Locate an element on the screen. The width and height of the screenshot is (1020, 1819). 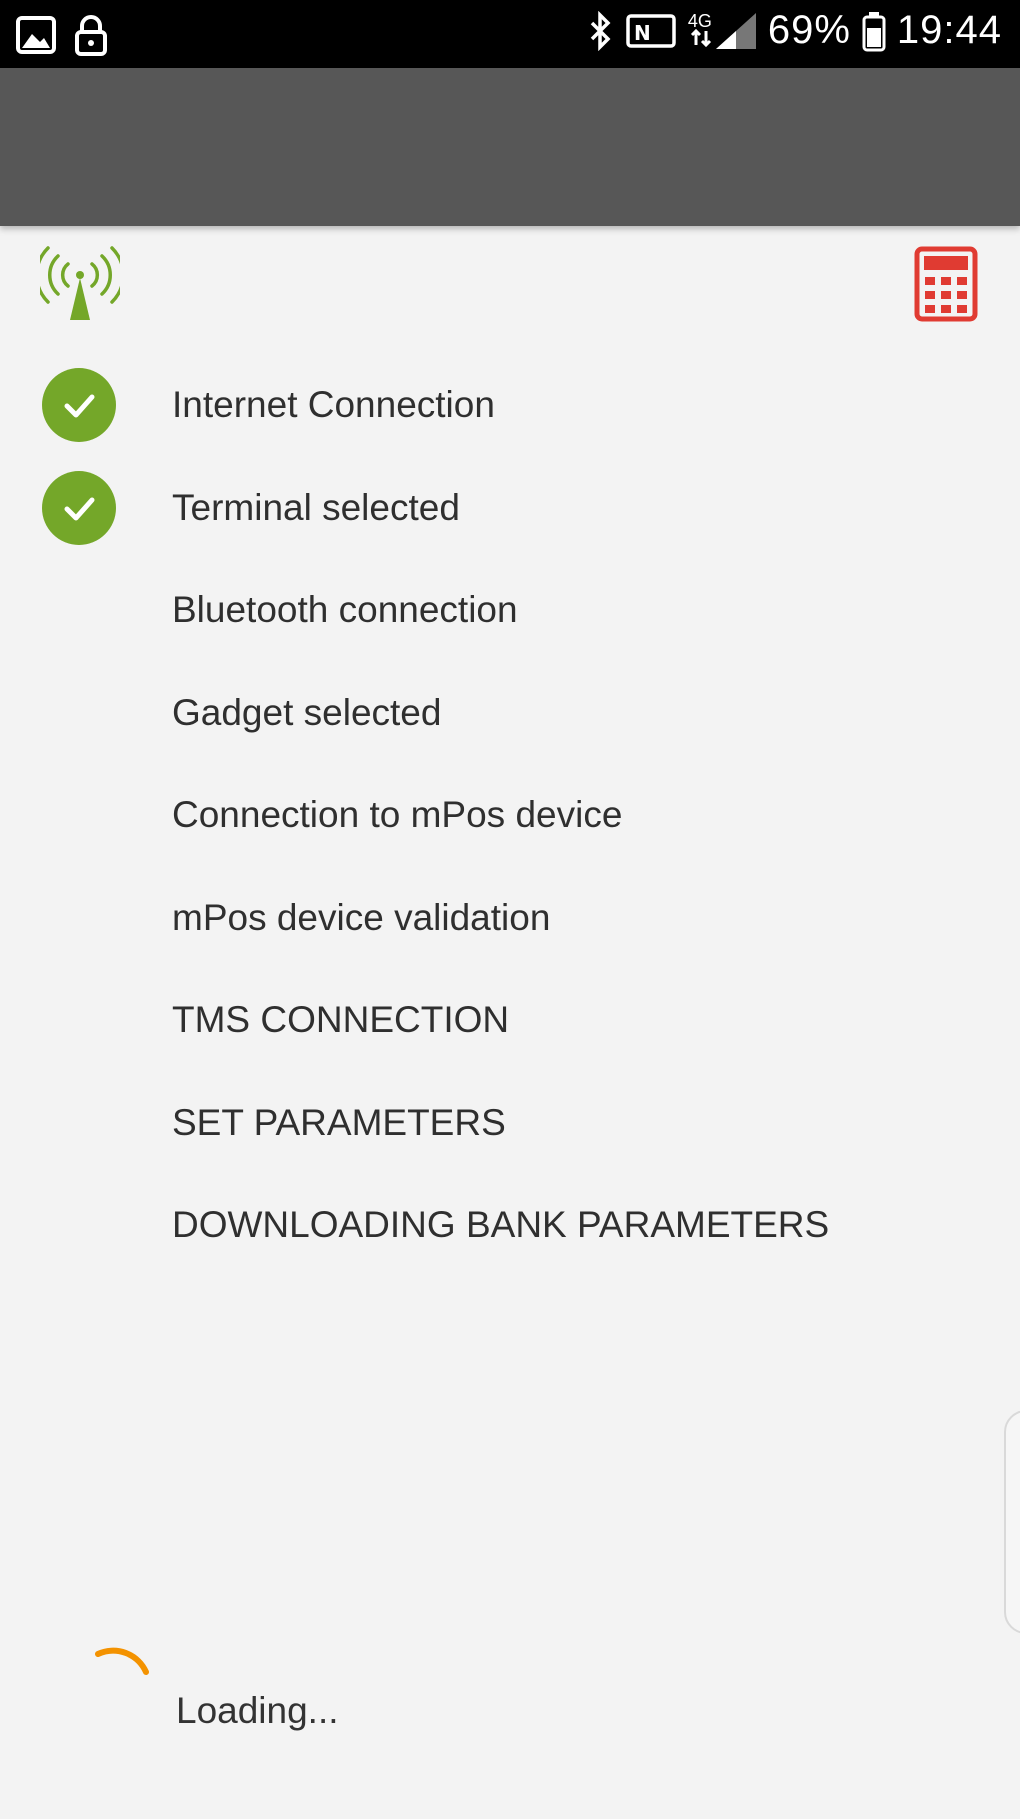
step-bluetooth-connection: Bluetooth connection is located at coordinates (510, 616).